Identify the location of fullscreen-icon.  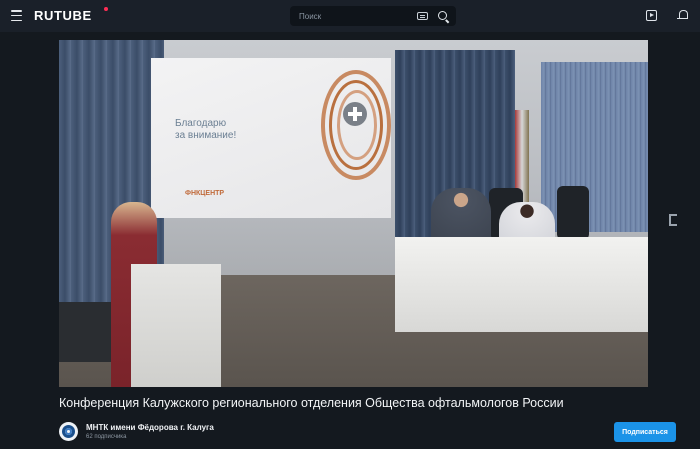
(673, 220).